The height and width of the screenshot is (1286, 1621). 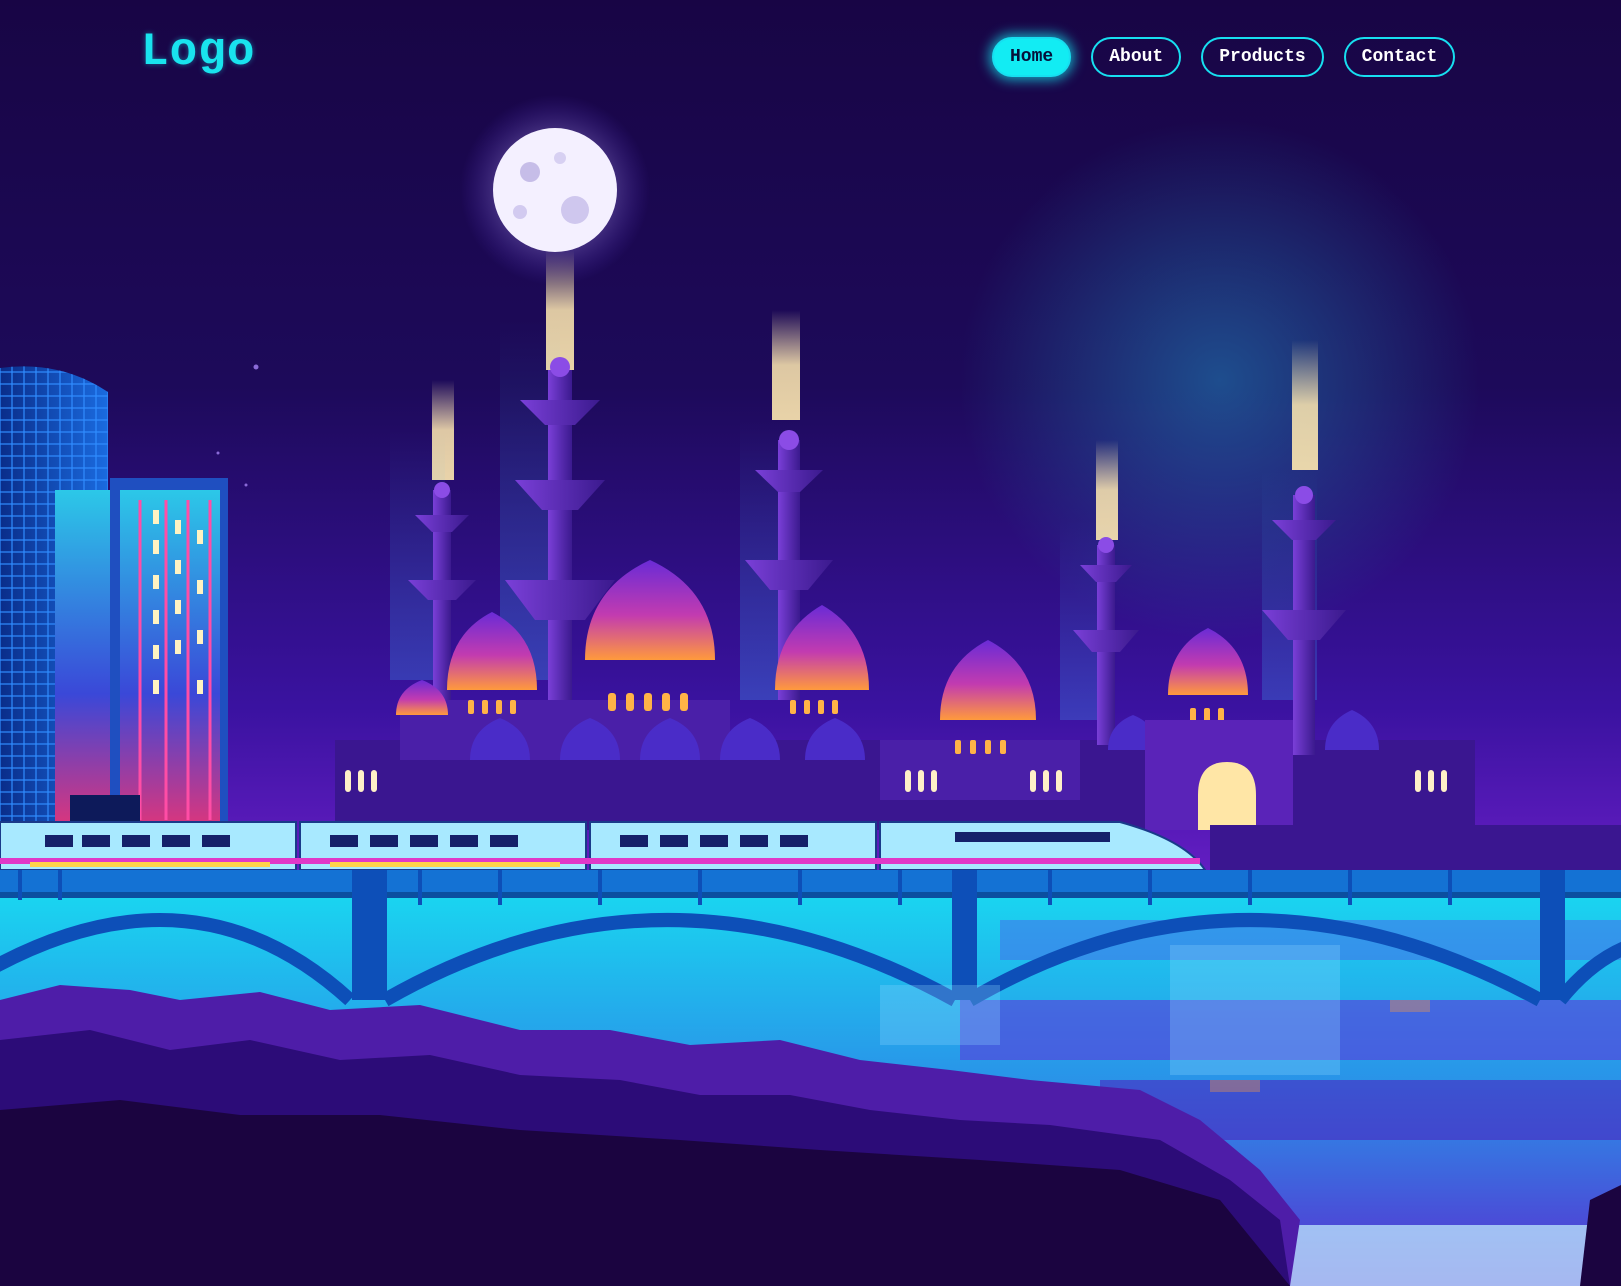 What do you see at coordinates (810, 57) in the screenshot?
I see `navbar: Logo Home About Products Contact` at bounding box center [810, 57].